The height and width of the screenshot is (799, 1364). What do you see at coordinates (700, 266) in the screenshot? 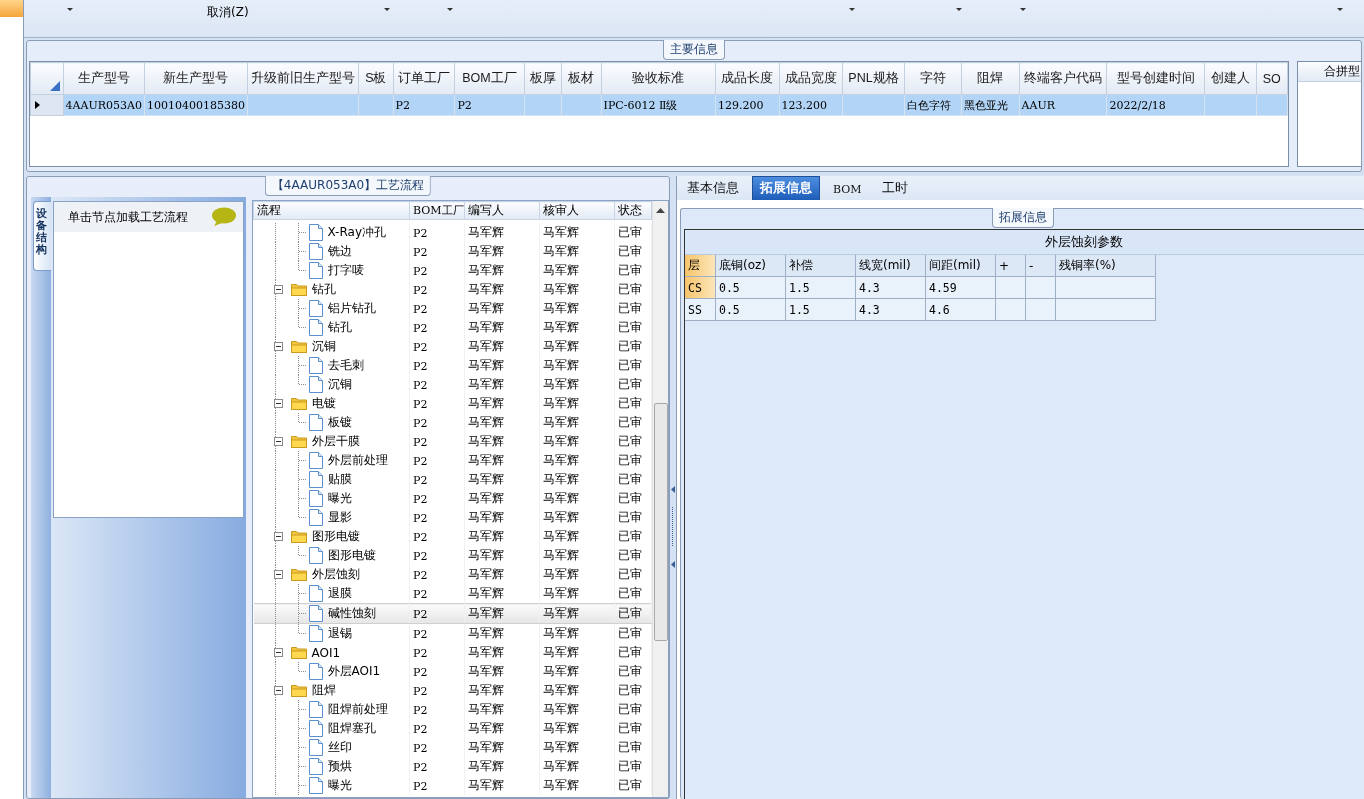
I see `column-header: 层` at bounding box center [700, 266].